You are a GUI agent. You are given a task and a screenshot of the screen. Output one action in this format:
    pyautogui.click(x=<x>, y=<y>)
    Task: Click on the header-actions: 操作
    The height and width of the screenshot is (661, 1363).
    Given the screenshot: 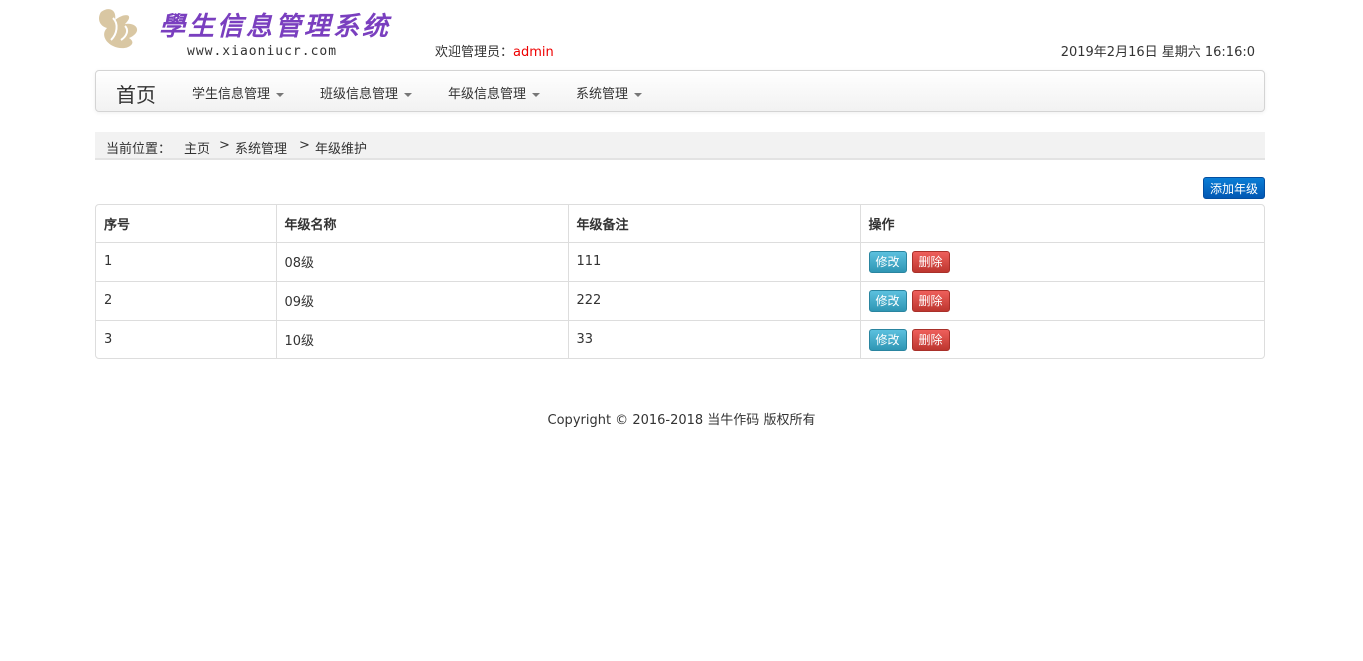 What is the action you would take?
    pyautogui.click(x=1061, y=223)
    